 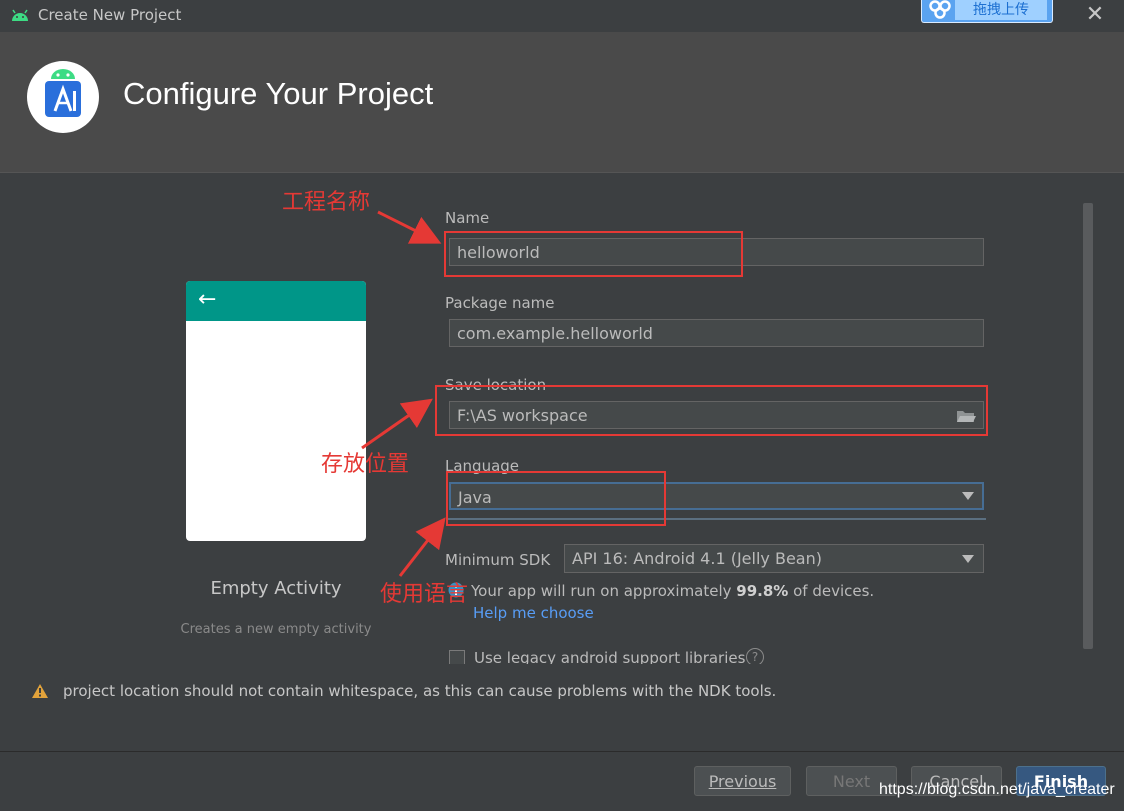 I want to click on name-label: Name, so click(x=467, y=218).